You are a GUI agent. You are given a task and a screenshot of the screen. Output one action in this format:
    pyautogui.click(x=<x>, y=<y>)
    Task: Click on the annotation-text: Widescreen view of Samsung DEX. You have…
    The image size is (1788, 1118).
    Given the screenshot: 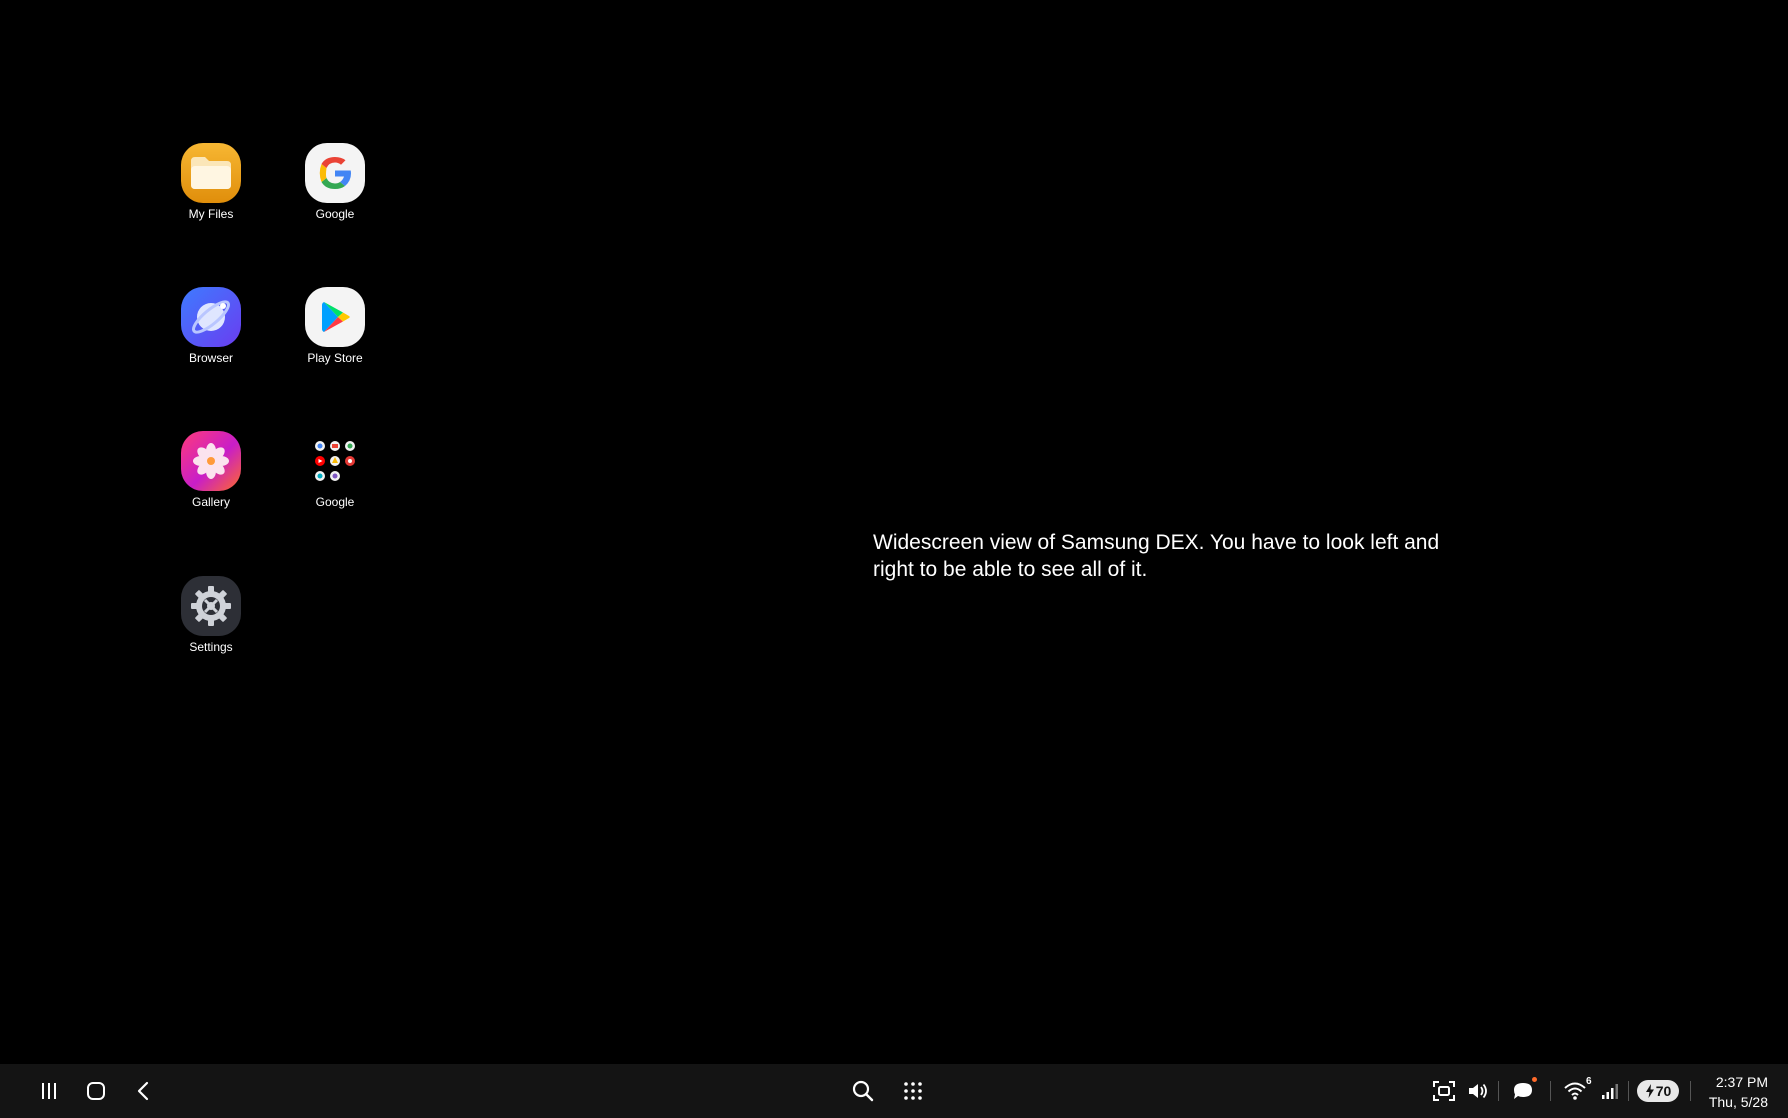 What is the action you would take?
    pyautogui.click(x=1156, y=556)
    